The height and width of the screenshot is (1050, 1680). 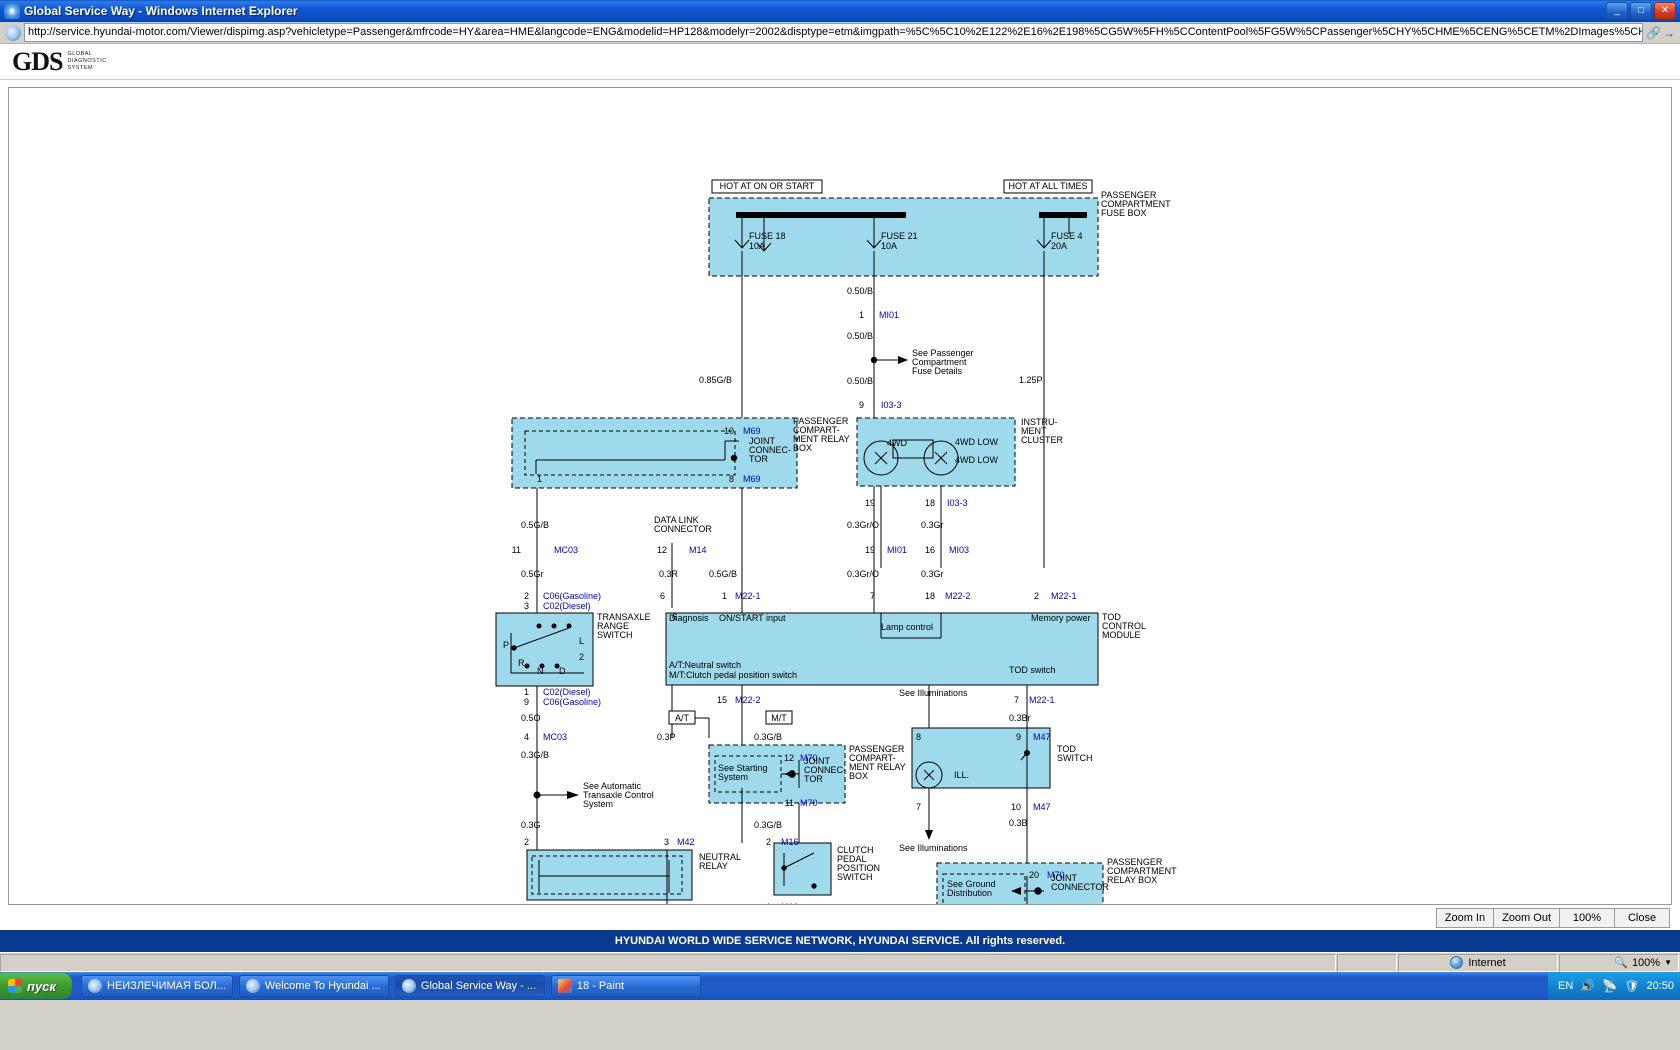 I want to click on tcm-onstart: ON/START input, so click(x=752, y=618).